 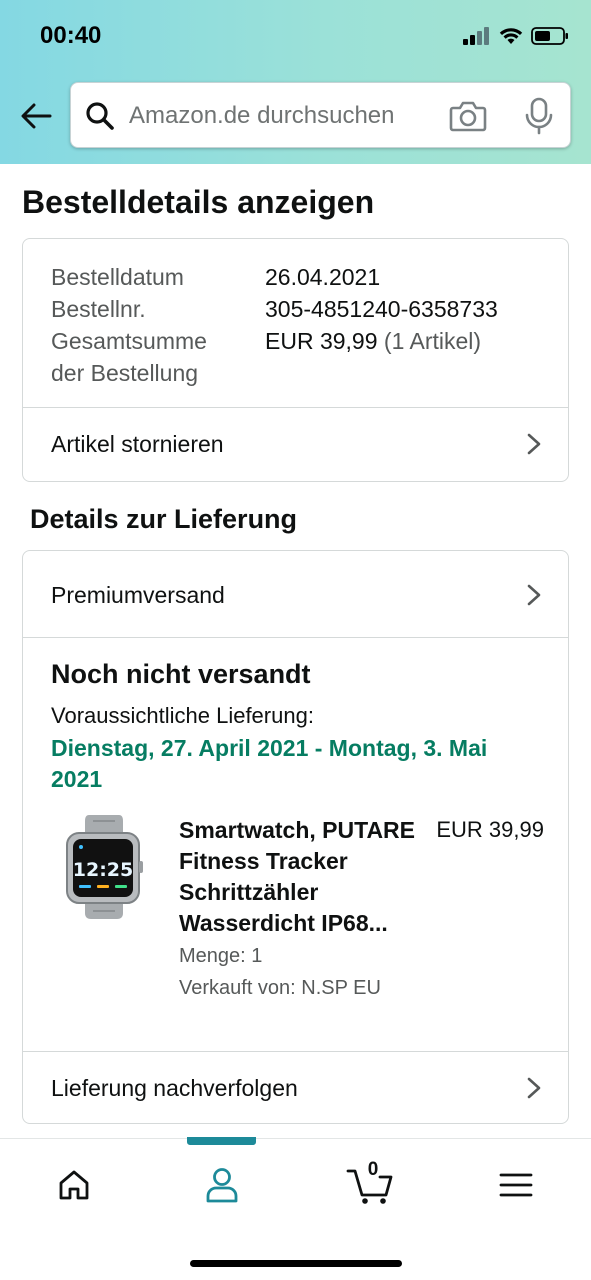 I want to click on track-package-link: Lieferung nachverfolgen, so click(x=295, y=1088).